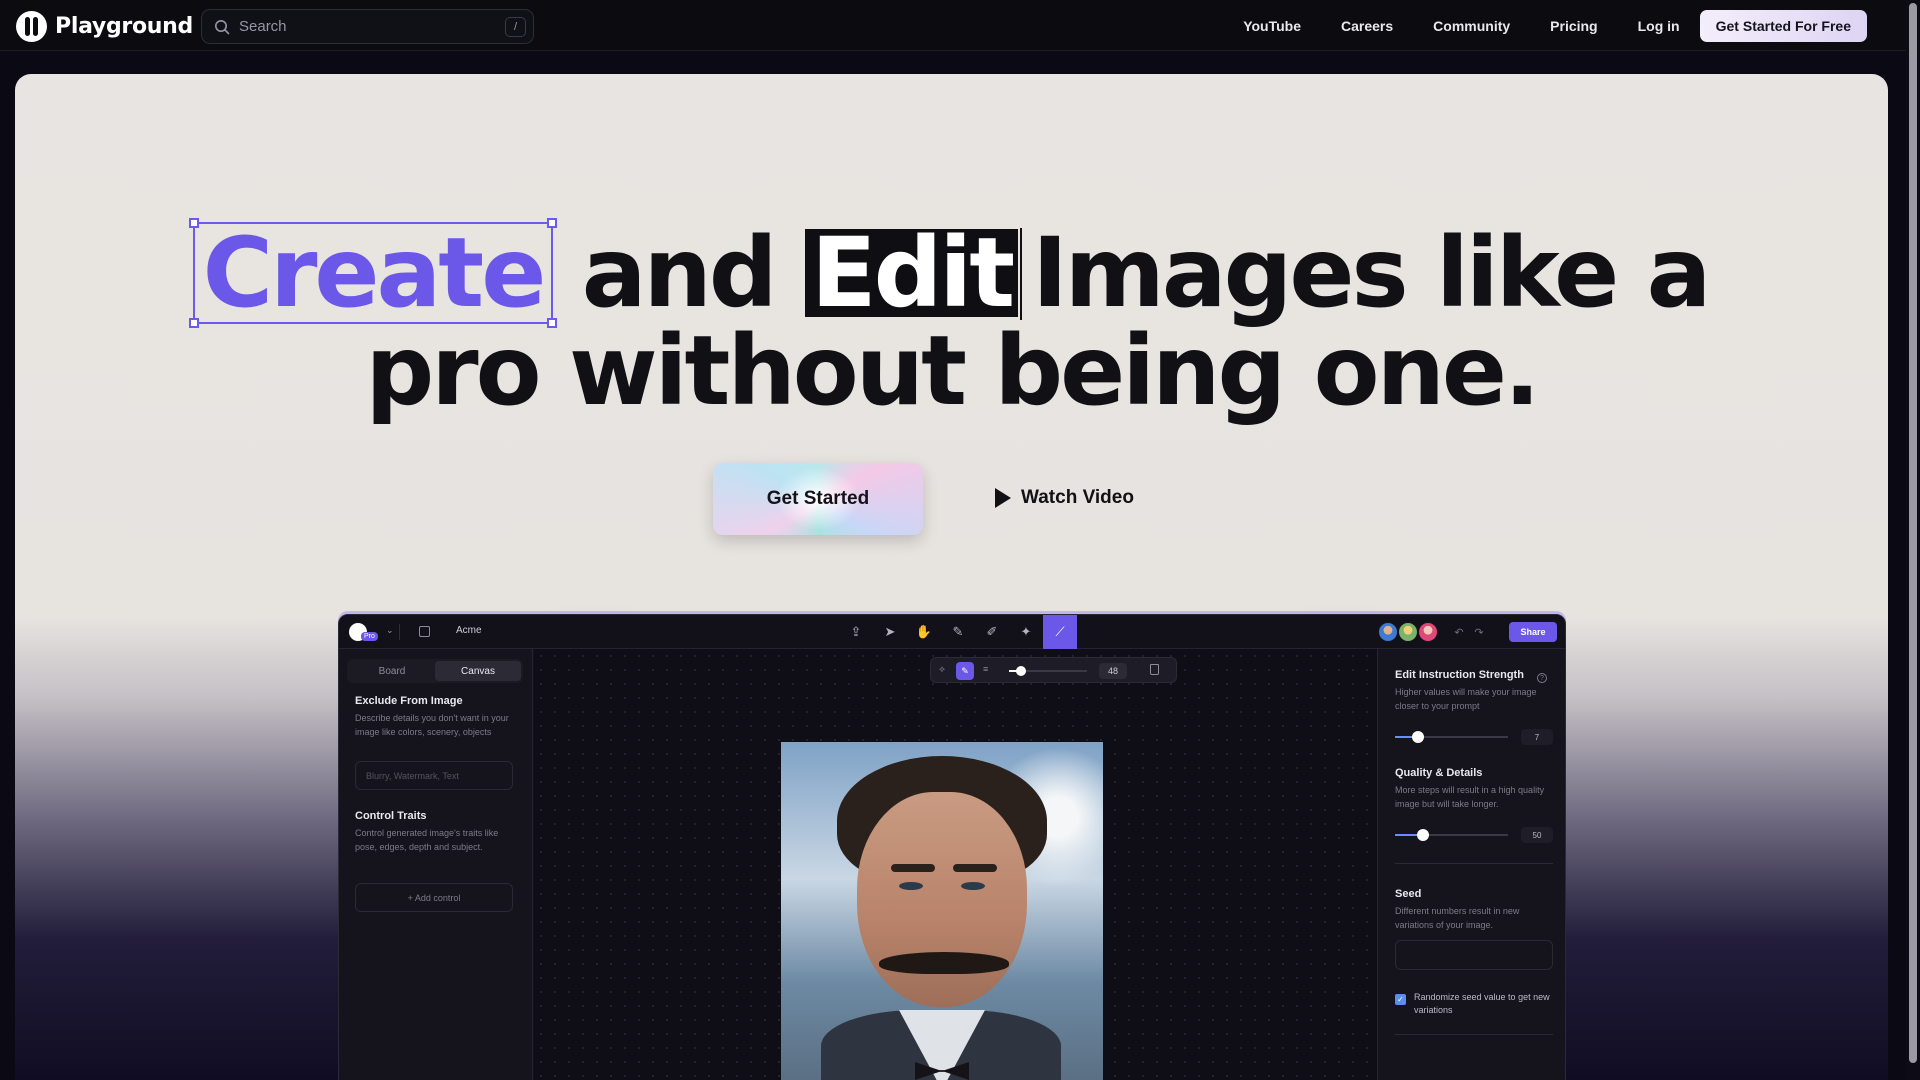 The width and height of the screenshot is (1920, 1080). What do you see at coordinates (1077, 497) in the screenshot?
I see `watch-video-label: Watch Video` at bounding box center [1077, 497].